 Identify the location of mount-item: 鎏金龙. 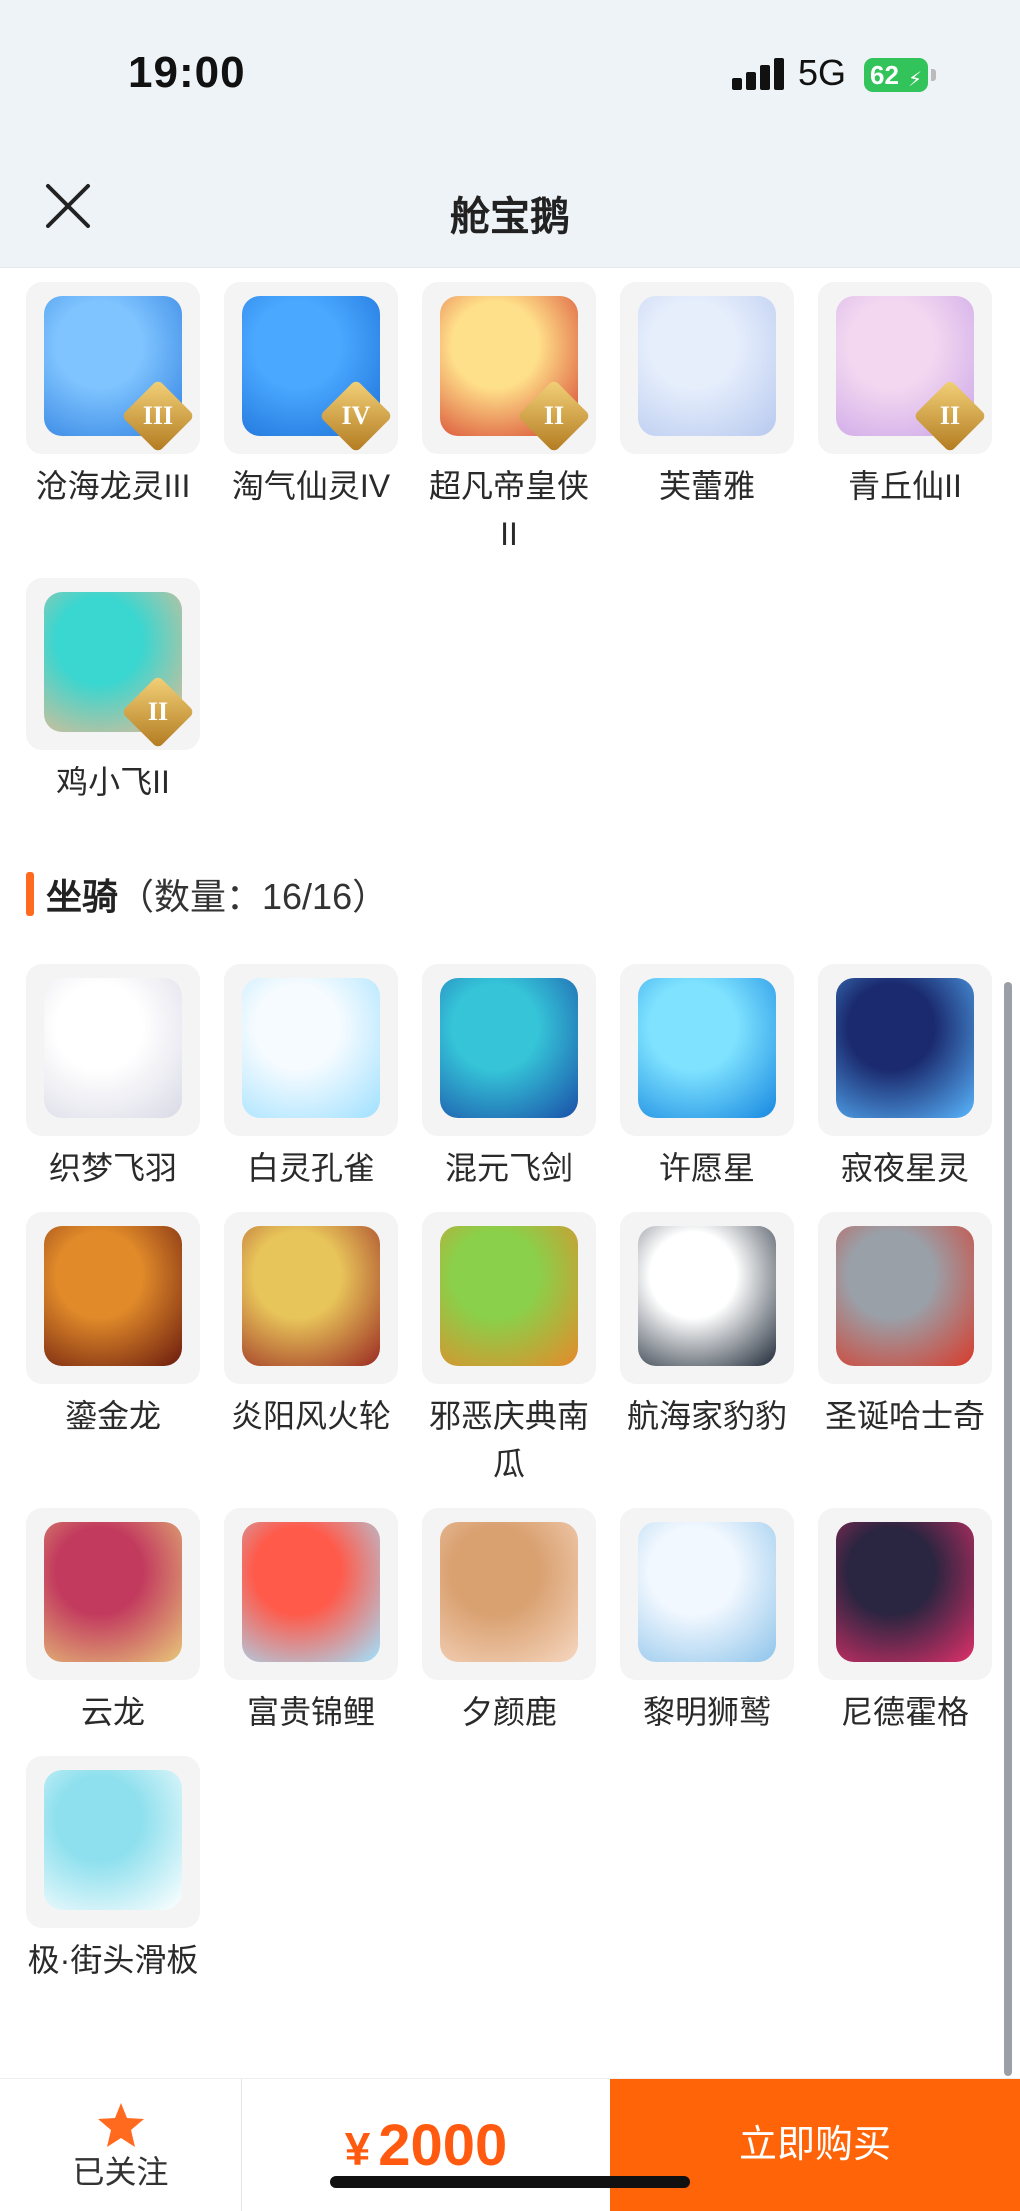
(113, 1326).